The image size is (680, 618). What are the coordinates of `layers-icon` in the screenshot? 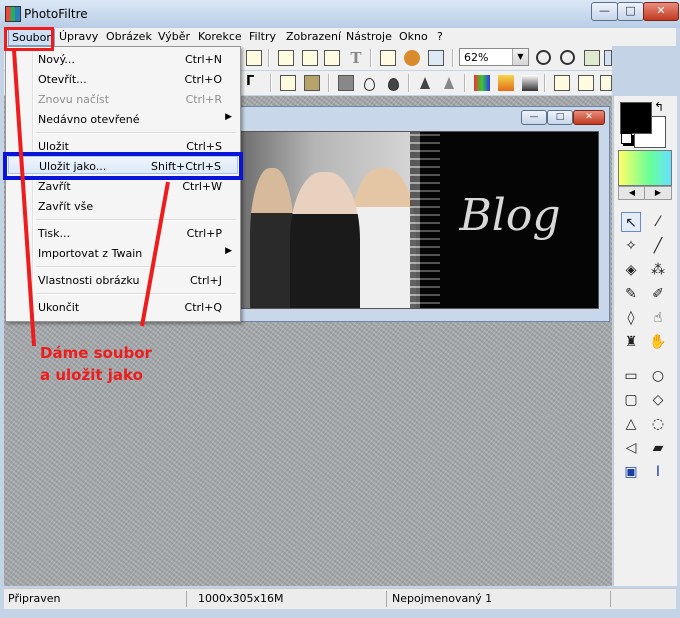 It's located at (388, 58).